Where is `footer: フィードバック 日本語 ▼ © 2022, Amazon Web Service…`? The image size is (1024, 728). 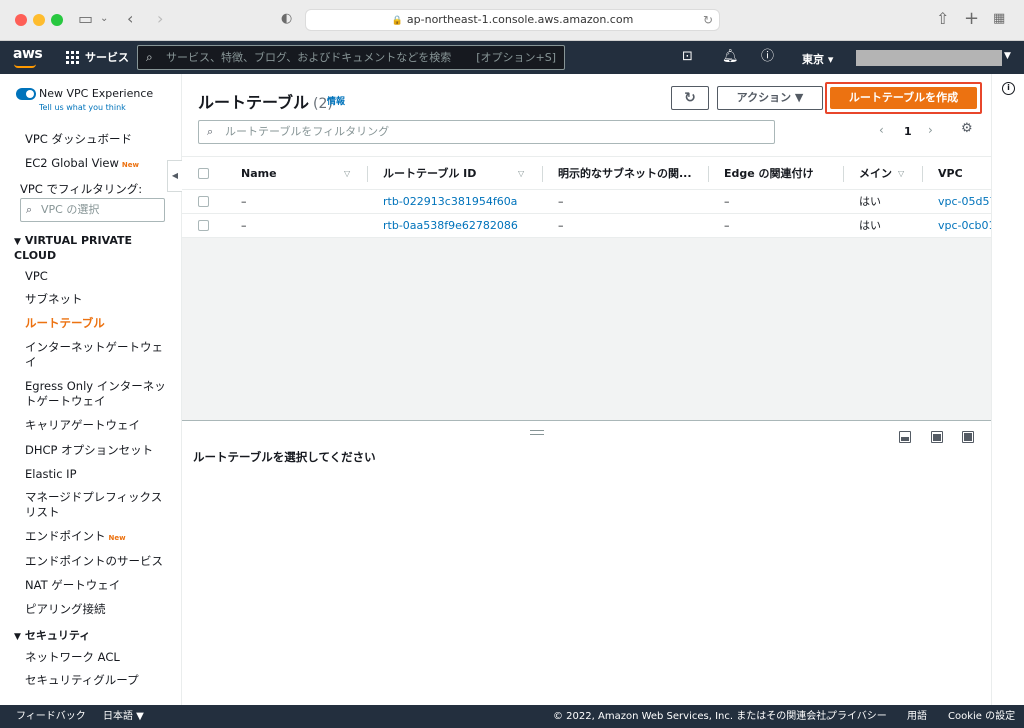 footer: フィードバック 日本語 ▼ © 2022, Amazon Web Service… is located at coordinates (512, 716).